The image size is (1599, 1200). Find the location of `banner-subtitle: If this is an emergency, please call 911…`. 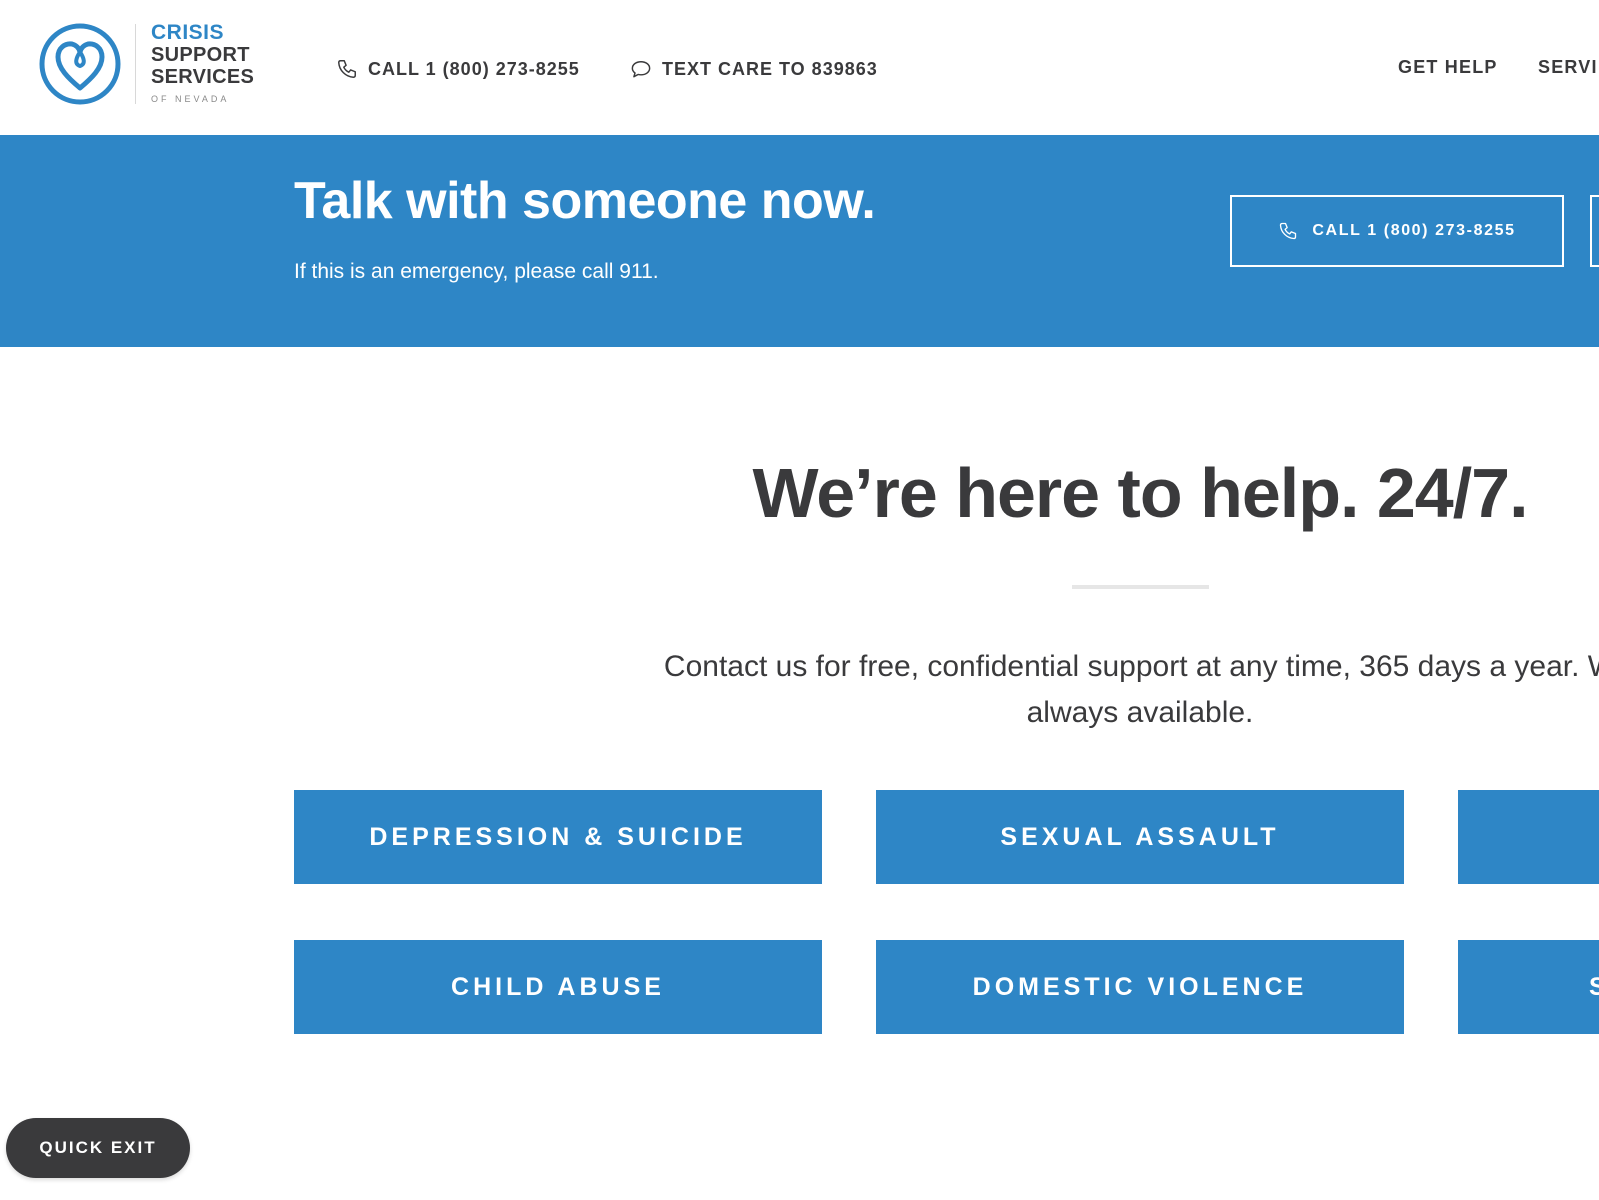

banner-subtitle: If this is an emergency, please call 911… is located at coordinates (476, 271).